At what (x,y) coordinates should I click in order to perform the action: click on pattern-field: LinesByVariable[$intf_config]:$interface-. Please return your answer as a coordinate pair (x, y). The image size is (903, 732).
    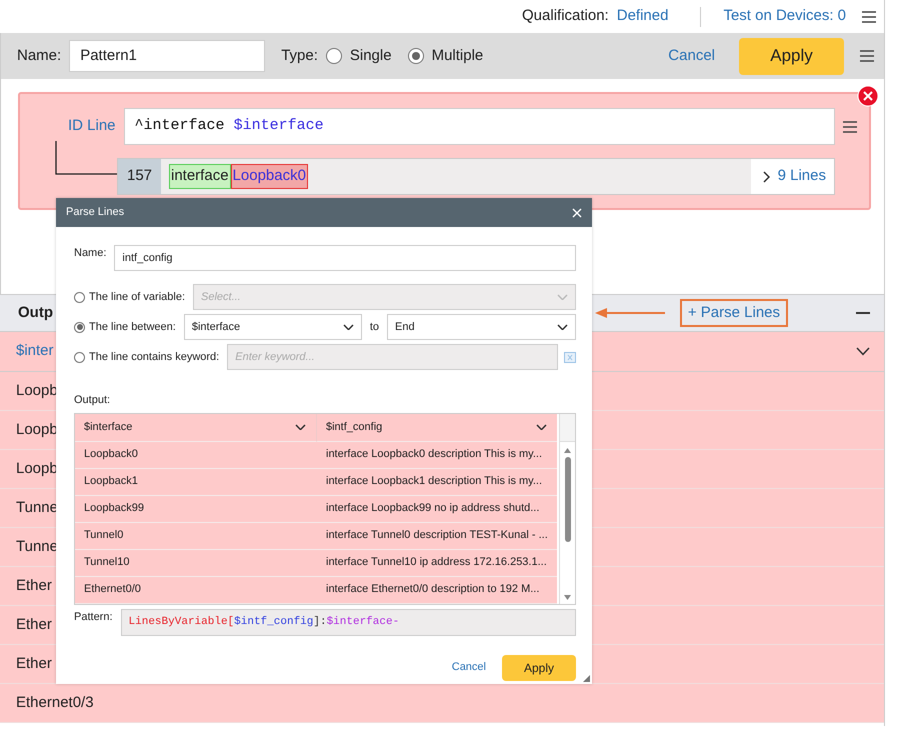
    Looking at the image, I should click on (348, 622).